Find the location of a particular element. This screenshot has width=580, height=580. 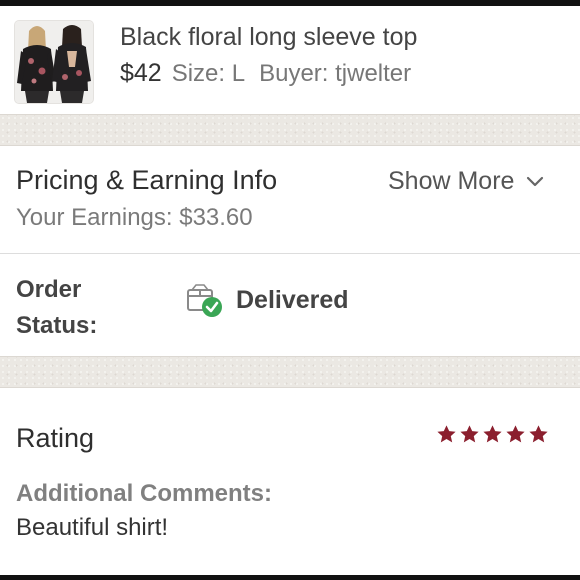

item-price: $42 is located at coordinates (141, 73).